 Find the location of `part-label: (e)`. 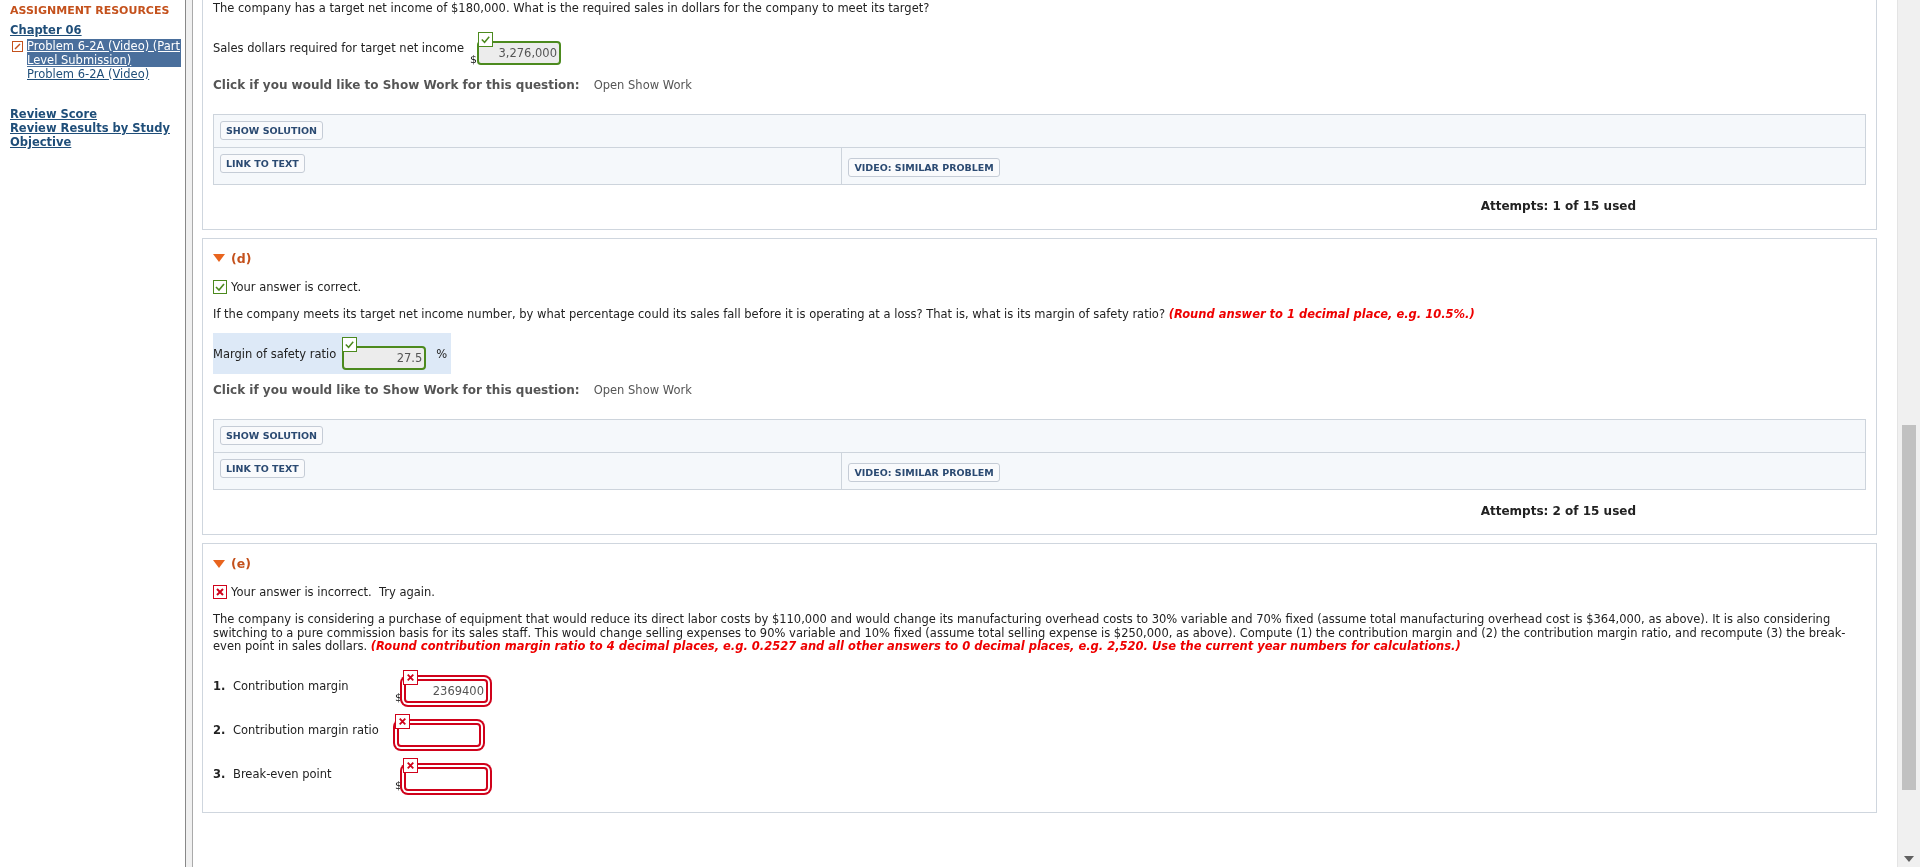

part-label: (e) is located at coordinates (241, 563).